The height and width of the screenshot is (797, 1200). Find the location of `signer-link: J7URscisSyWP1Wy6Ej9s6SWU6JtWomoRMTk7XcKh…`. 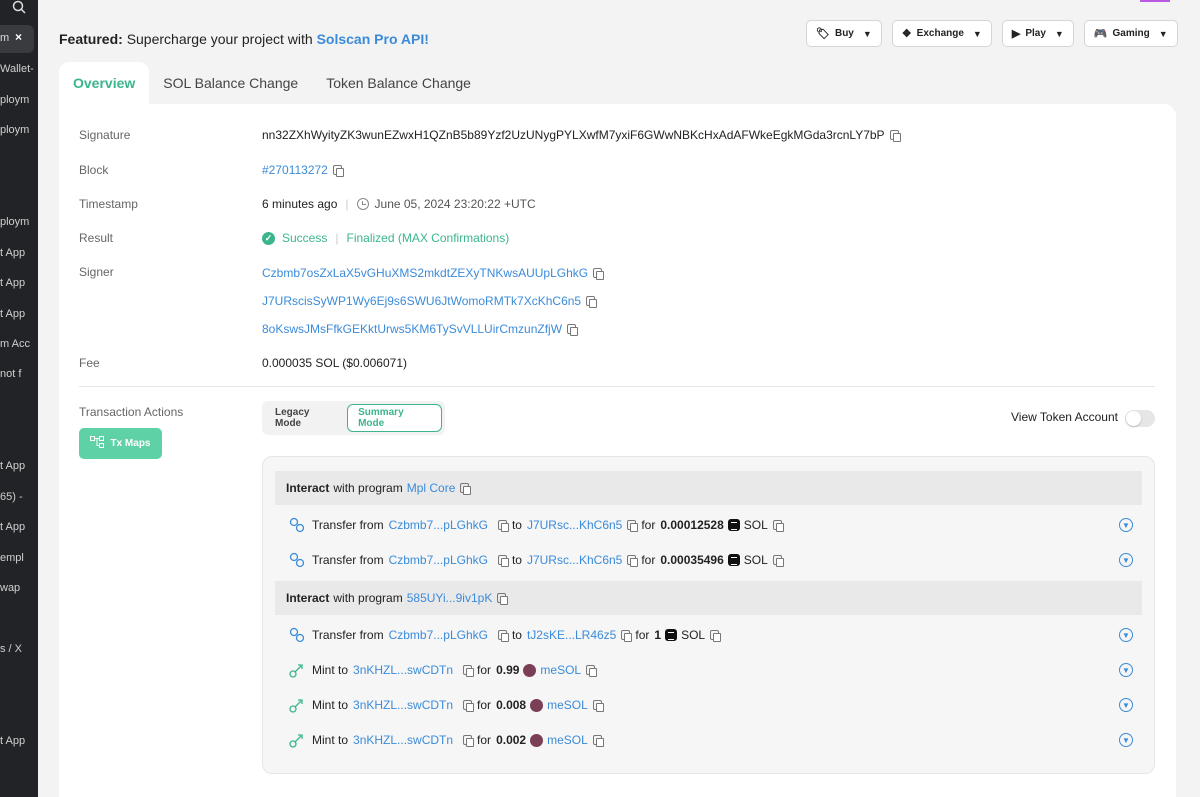

signer-link: J7URscisSyWP1Wy6Ej9s6SWU6JtWomoRMTk7XcKh… is located at coordinates (421, 301).